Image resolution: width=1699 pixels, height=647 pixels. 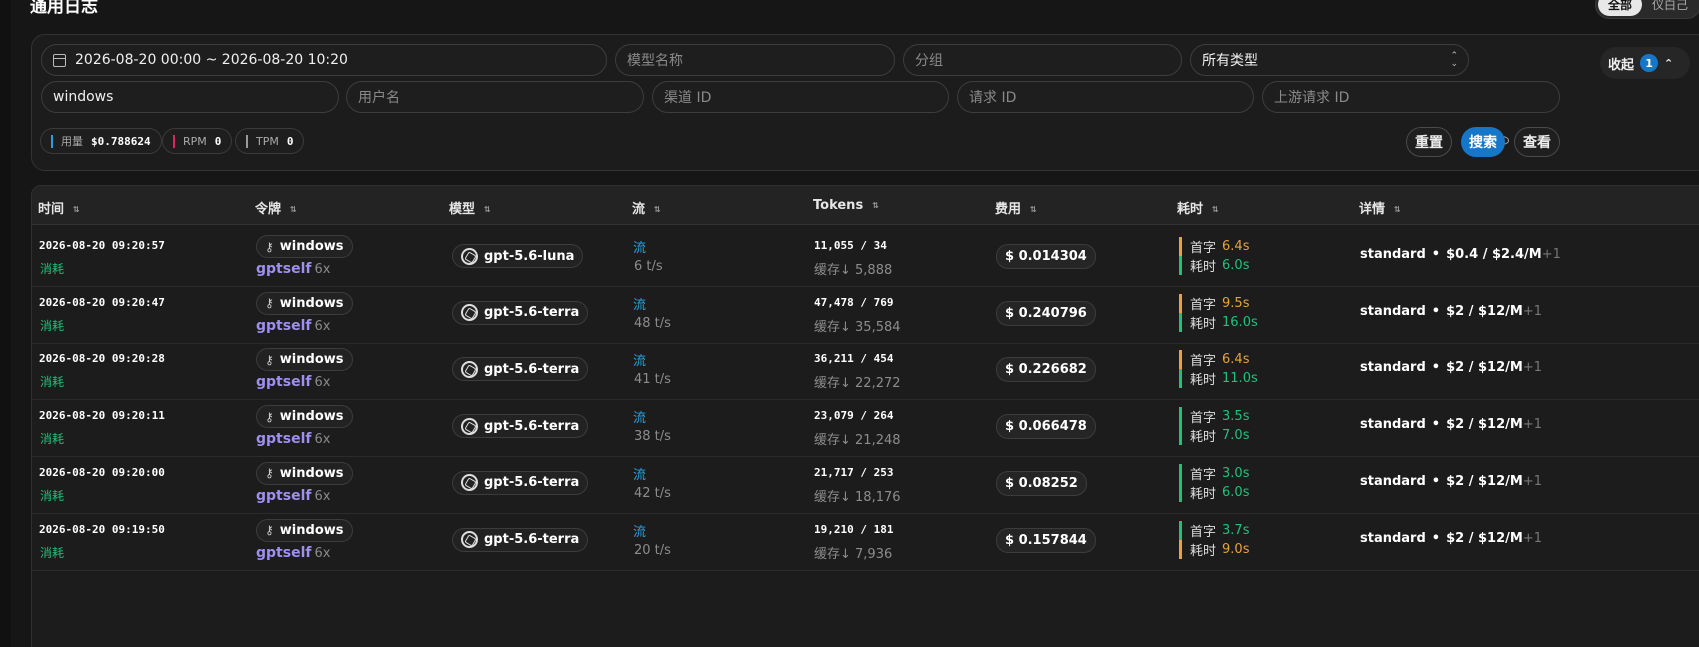 I want to click on view-toggle: 全部 仪白己, so click(x=1646, y=9).